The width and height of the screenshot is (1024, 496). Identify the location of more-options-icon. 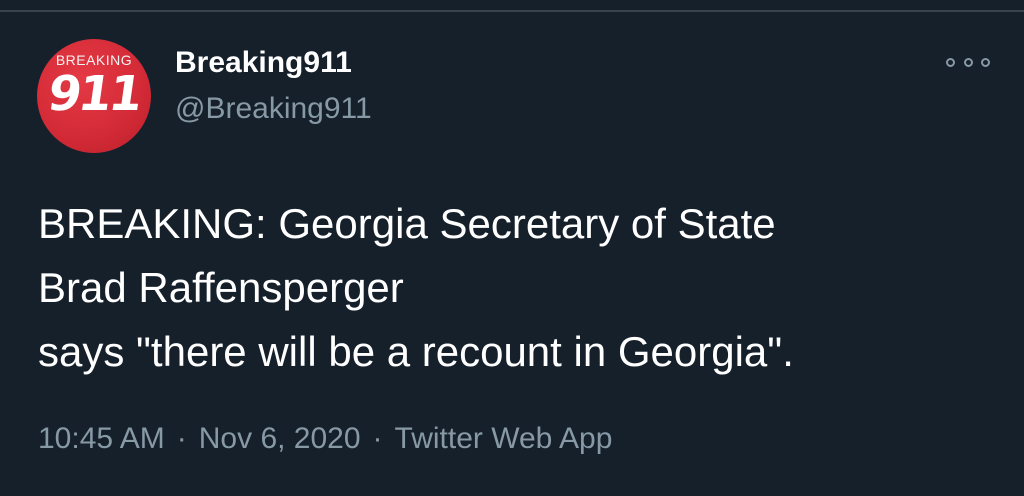
(968, 62).